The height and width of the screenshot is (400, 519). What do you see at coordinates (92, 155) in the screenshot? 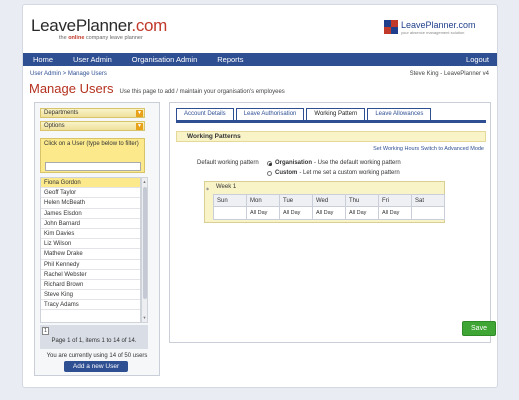
I see `filter-box: Click on a User (type below to filter)` at bounding box center [92, 155].